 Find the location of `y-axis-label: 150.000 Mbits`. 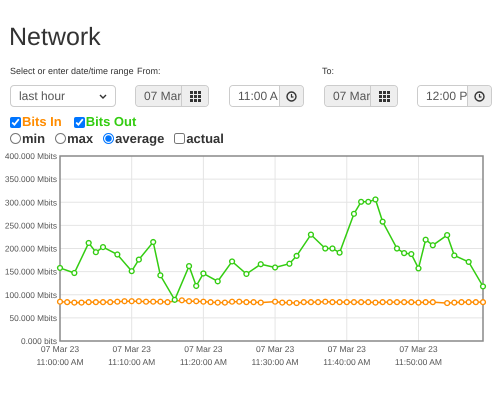

y-axis-label: 150.000 Mbits is located at coordinates (30, 271).